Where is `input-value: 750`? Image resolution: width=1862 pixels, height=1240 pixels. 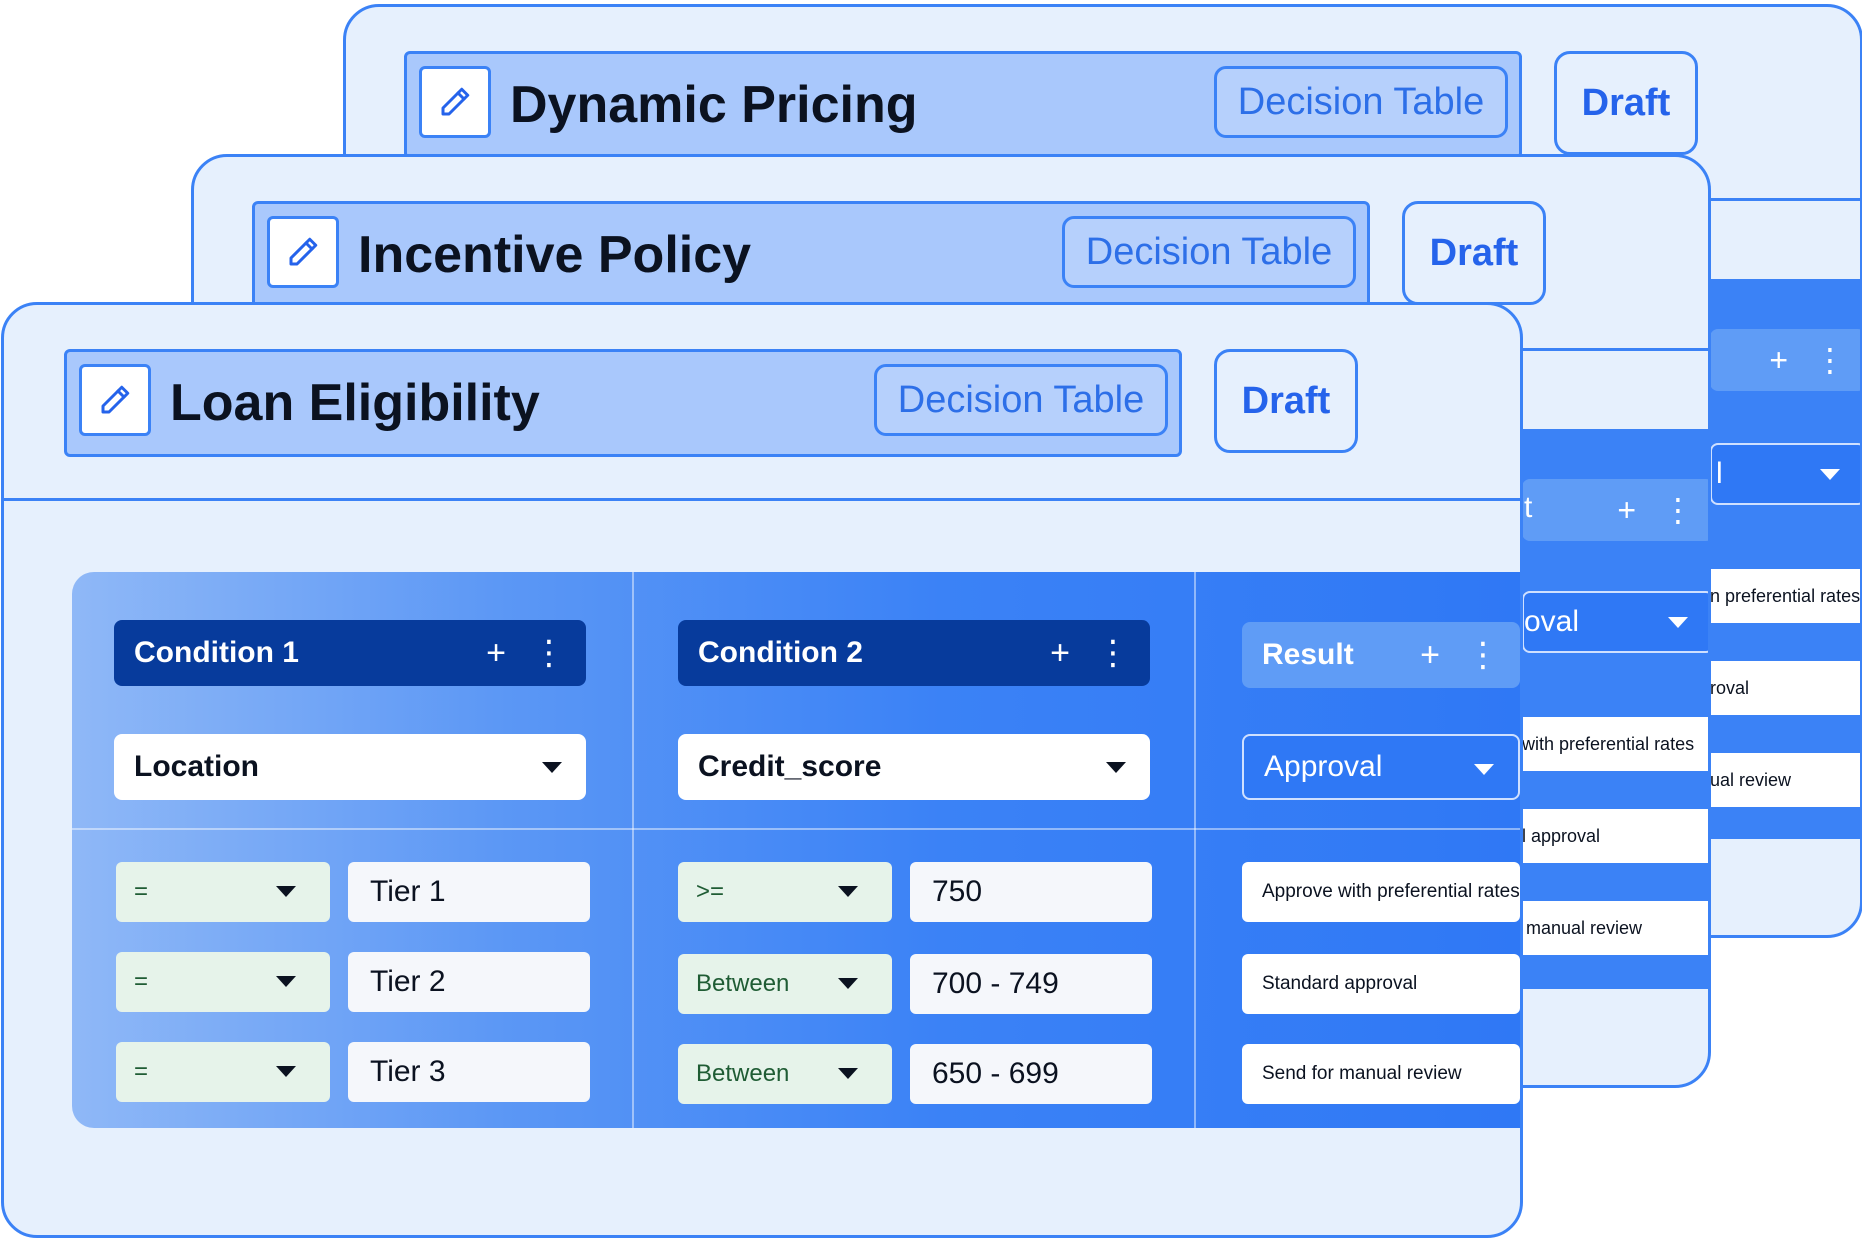
input-value: 750 is located at coordinates (957, 891).